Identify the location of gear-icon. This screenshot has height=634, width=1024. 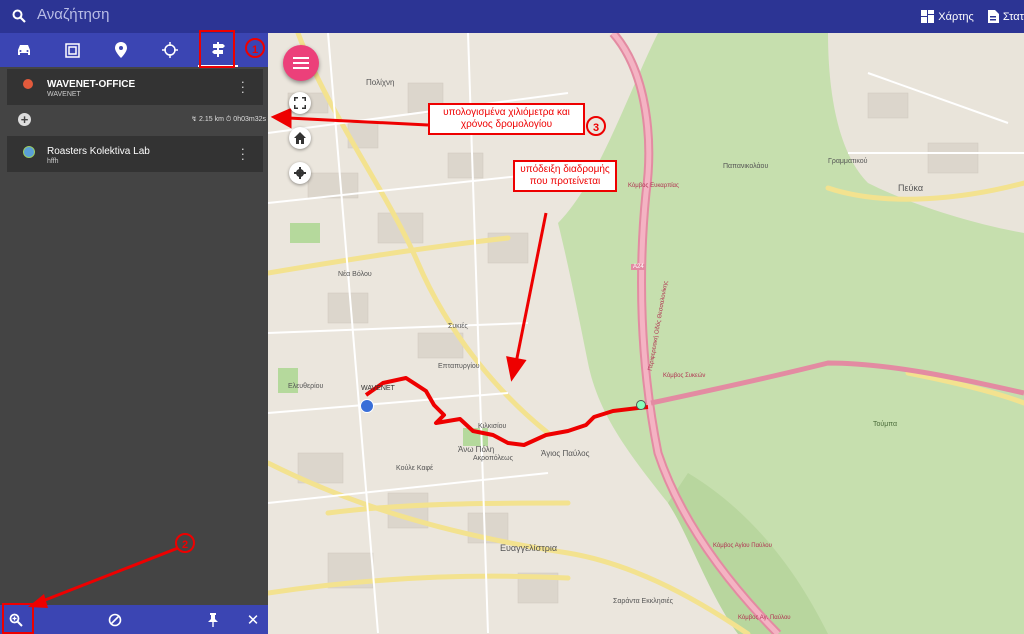
(300, 173).